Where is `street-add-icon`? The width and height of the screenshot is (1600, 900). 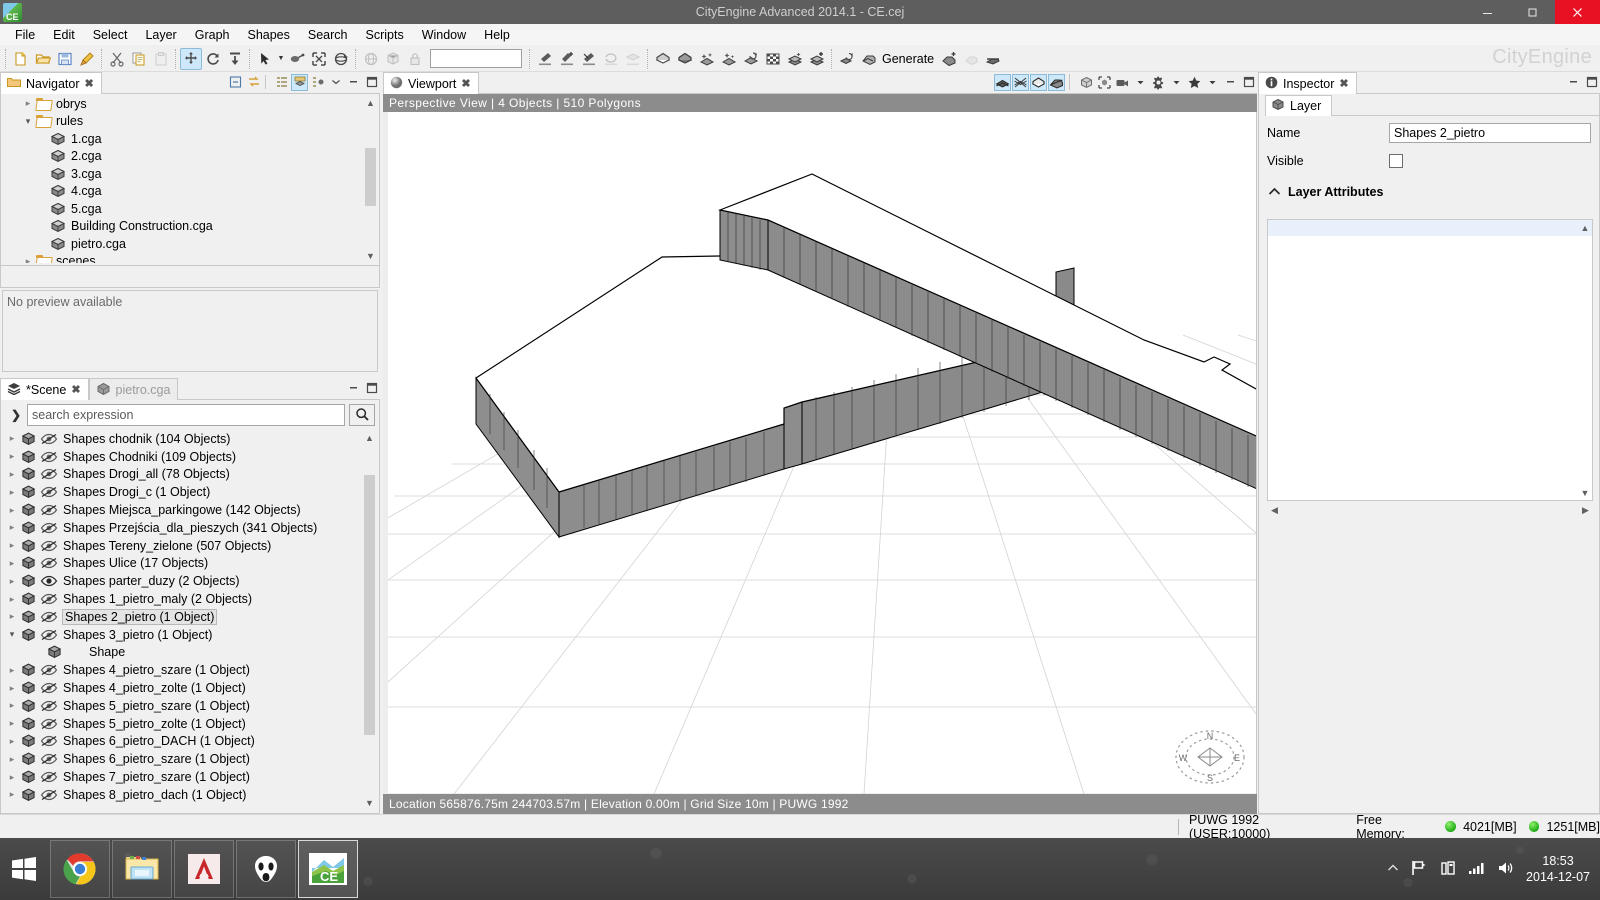
street-add-icon is located at coordinates (567, 59).